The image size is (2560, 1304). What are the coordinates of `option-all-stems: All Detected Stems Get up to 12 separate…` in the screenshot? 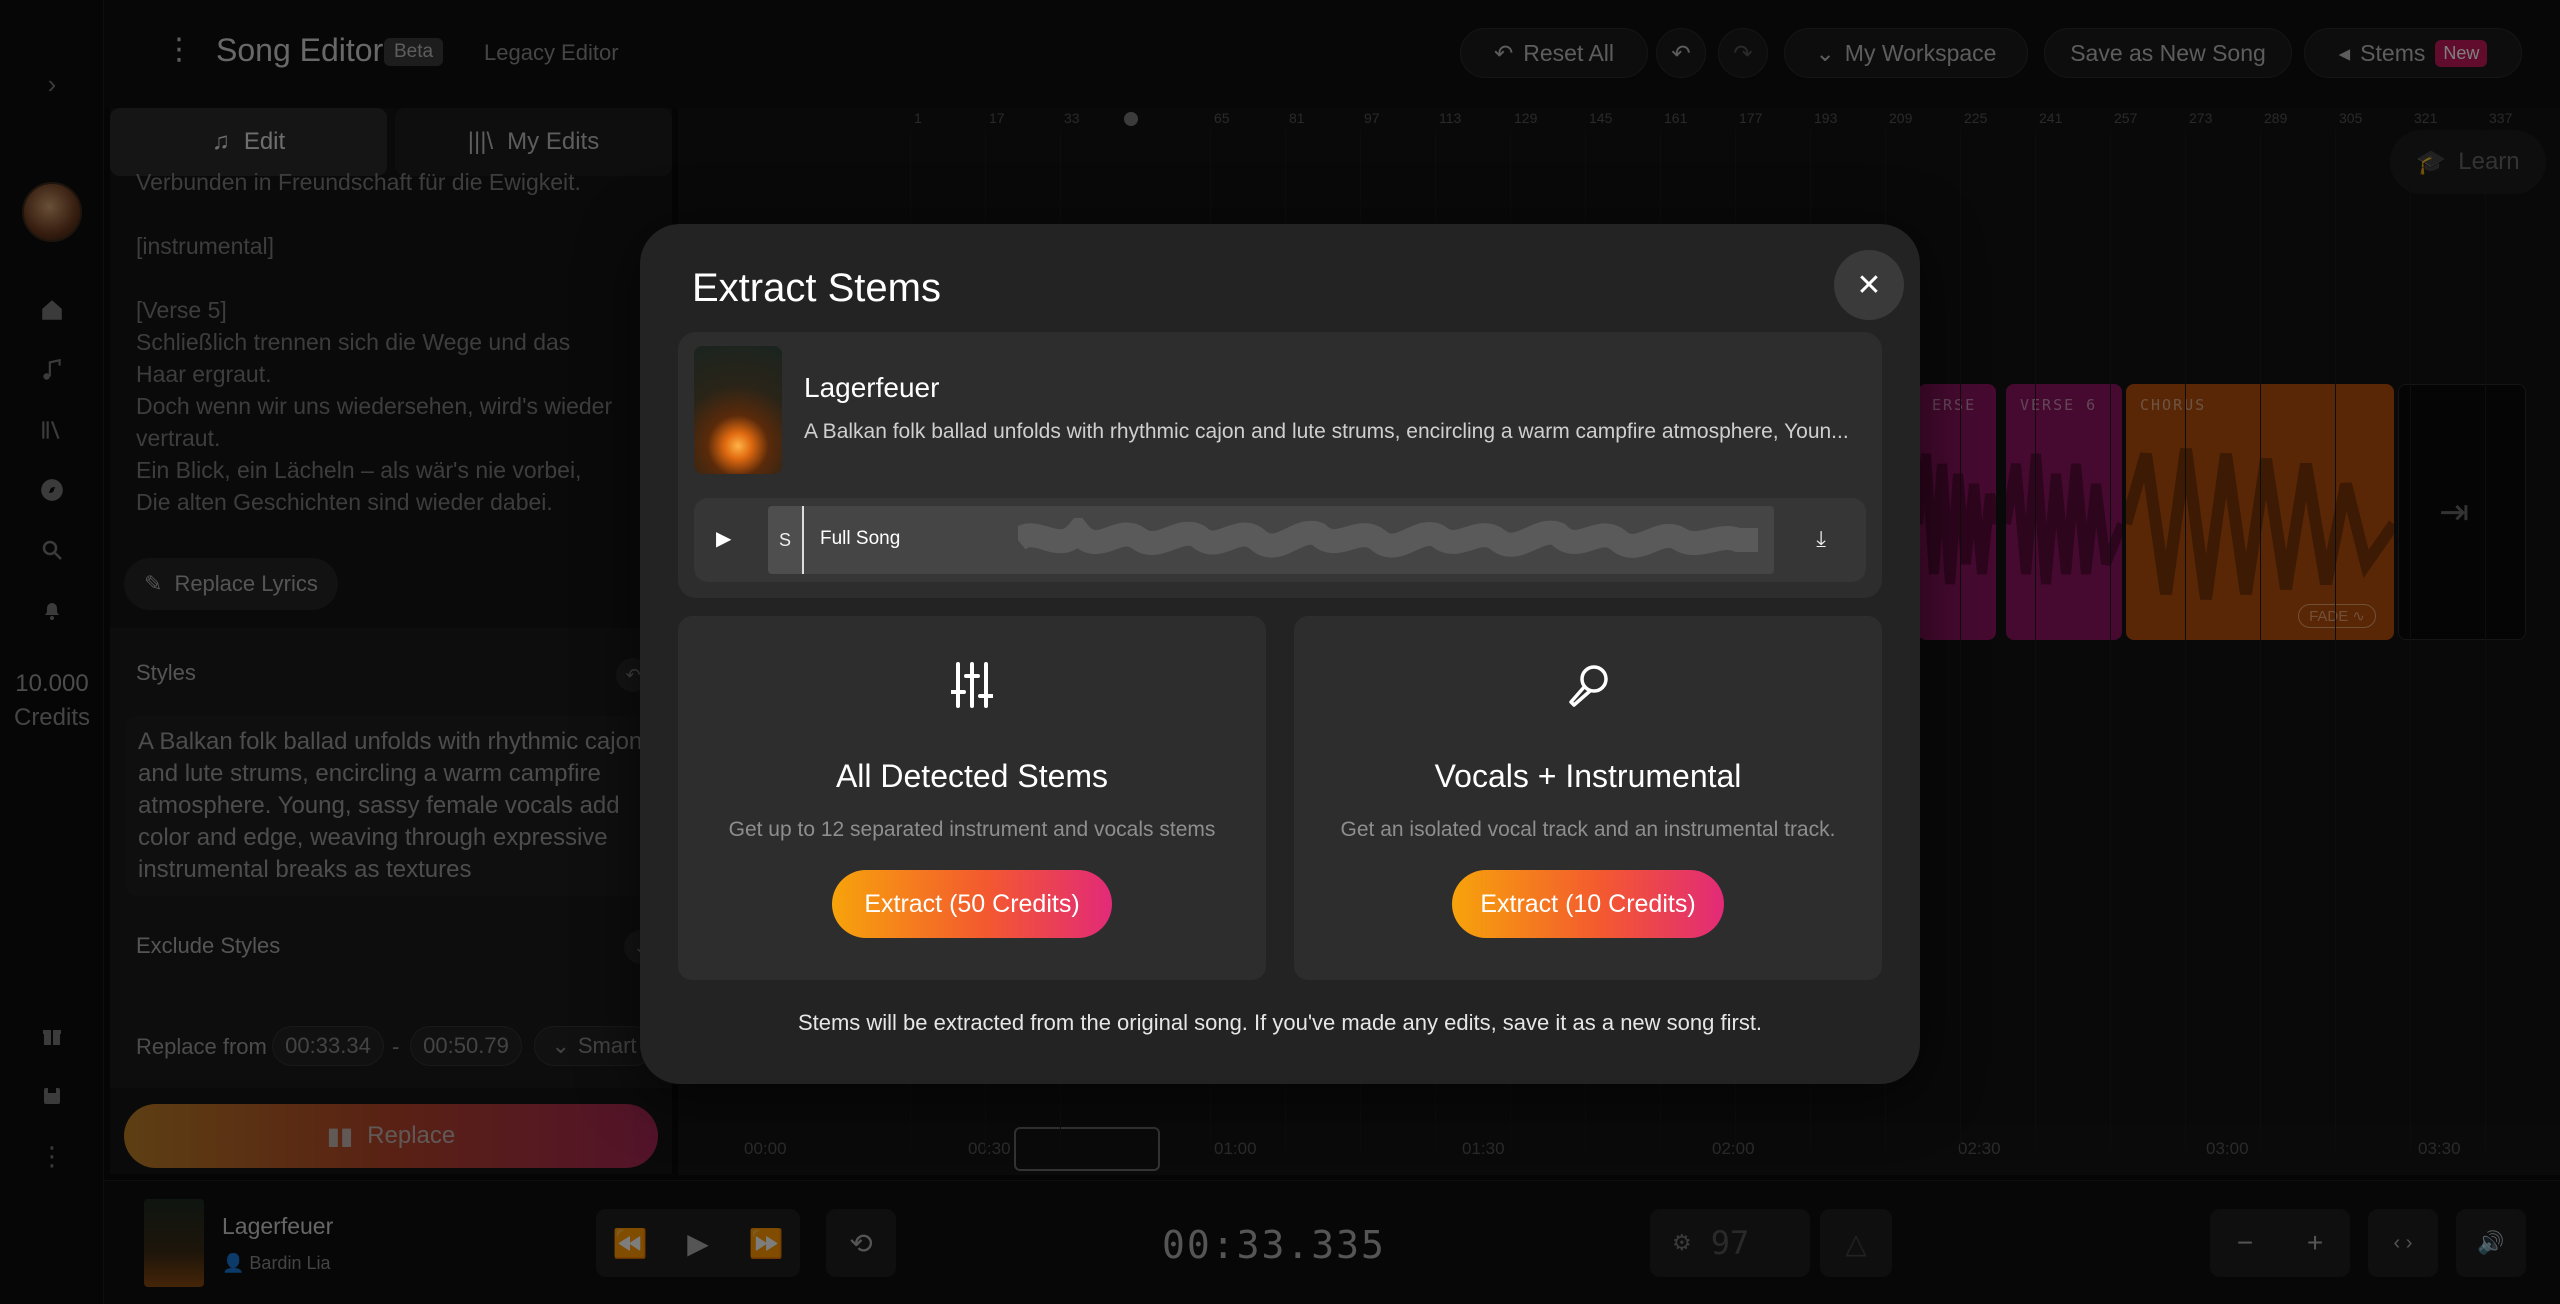 It's located at (972, 798).